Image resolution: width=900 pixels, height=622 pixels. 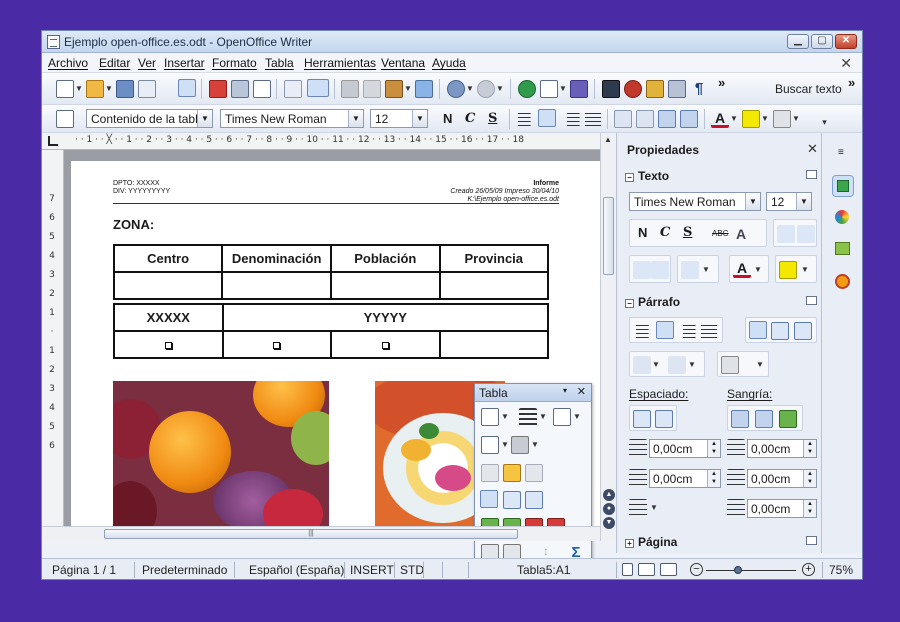 What do you see at coordinates (534, 473) in the screenshot?
I see `optimize-icon` at bounding box center [534, 473].